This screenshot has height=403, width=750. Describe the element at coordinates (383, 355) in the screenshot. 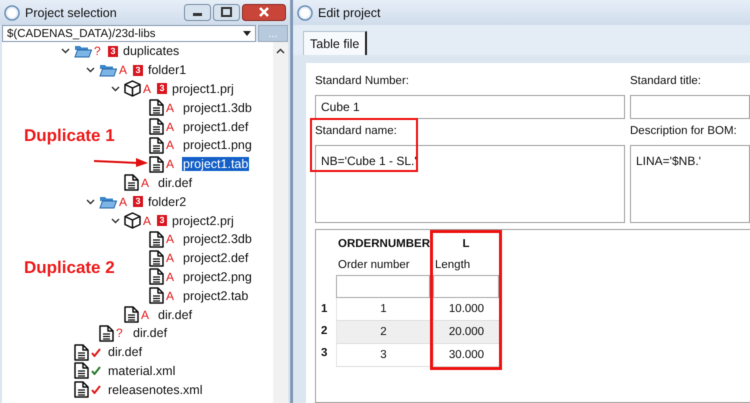

I see `table-cell: 3` at that location.